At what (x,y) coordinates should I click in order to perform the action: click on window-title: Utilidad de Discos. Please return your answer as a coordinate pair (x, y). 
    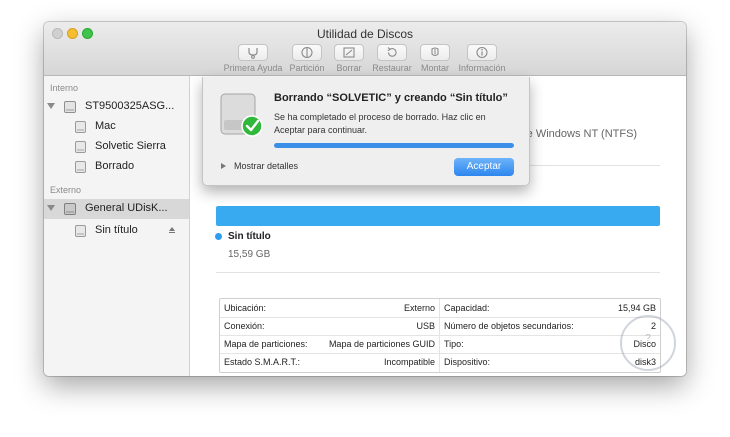
    Looking at the image, I should click on (365, 34).